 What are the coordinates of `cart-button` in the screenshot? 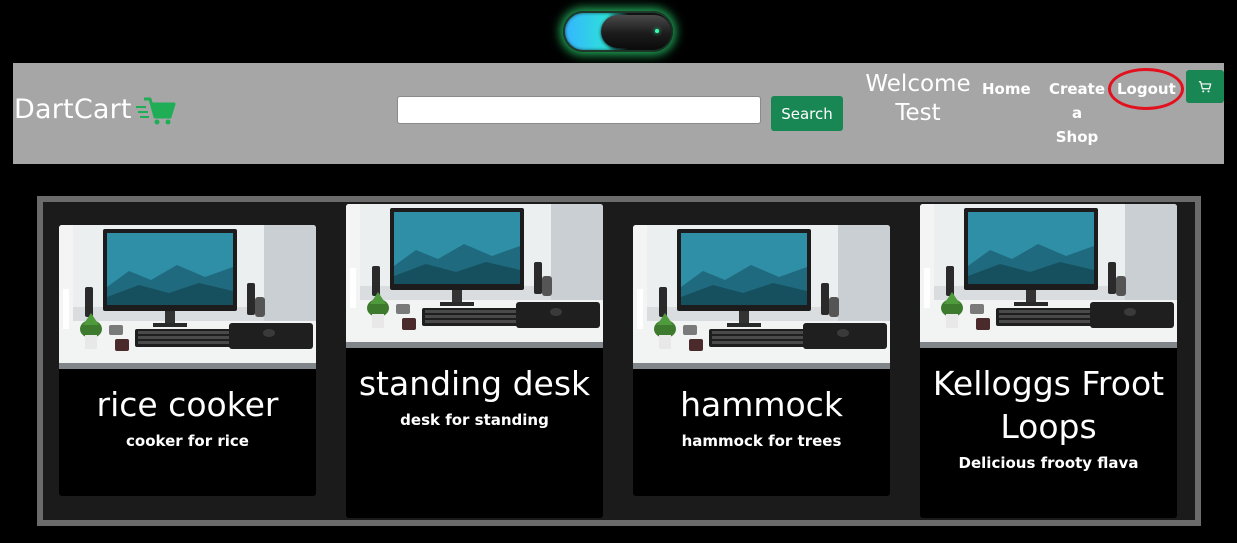 It's located at (1205, 86).